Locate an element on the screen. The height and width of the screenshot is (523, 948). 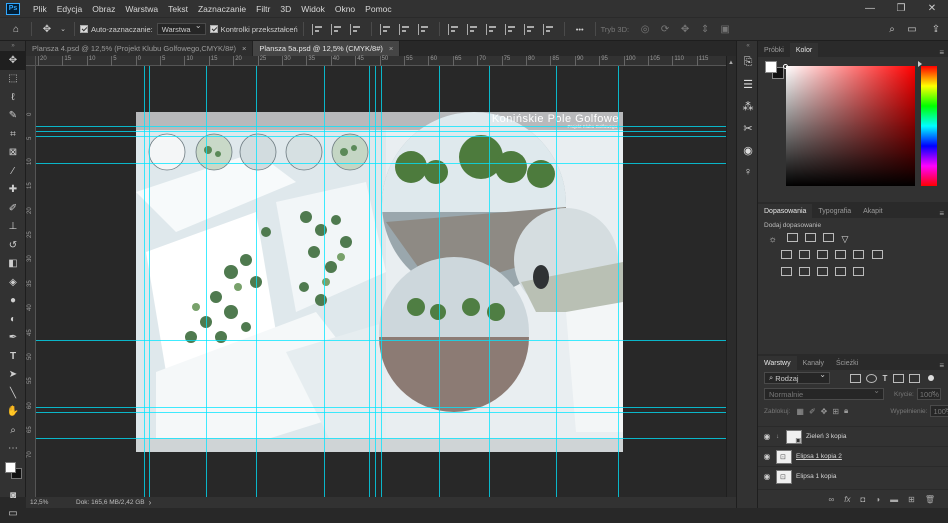
chevron-down-icon: ⌄ is located at coordinates (63, 29).